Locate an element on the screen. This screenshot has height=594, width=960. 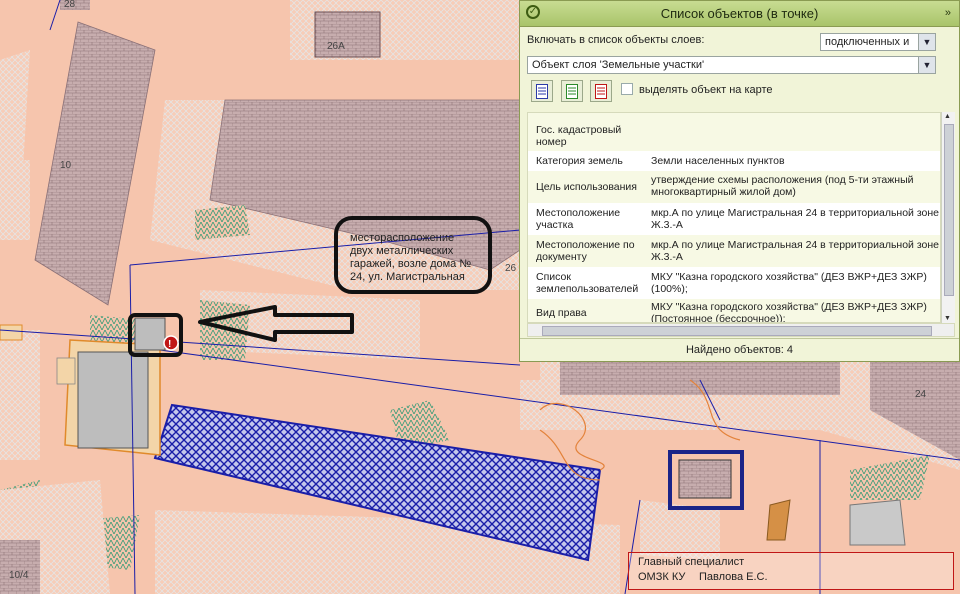
building-26a is located at coordinates (347, 34).